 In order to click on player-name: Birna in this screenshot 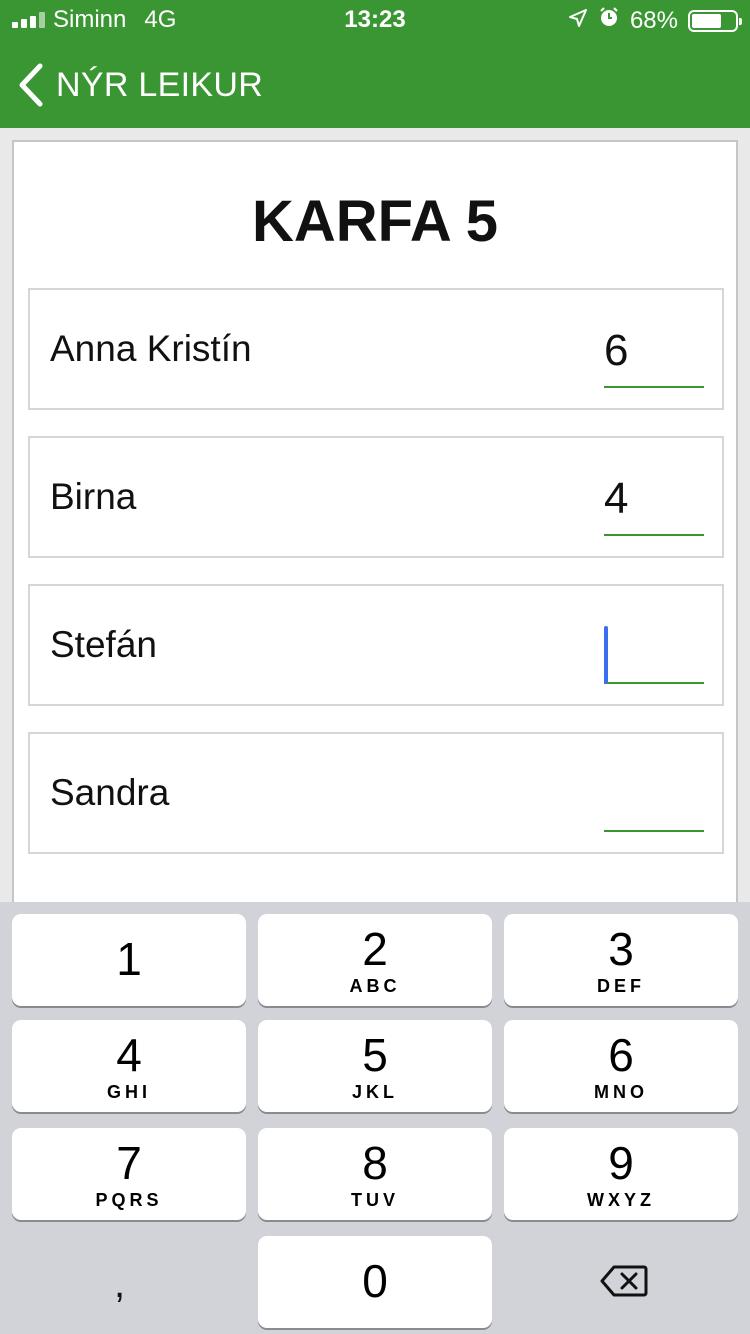, I will do `click(93, 496)`.